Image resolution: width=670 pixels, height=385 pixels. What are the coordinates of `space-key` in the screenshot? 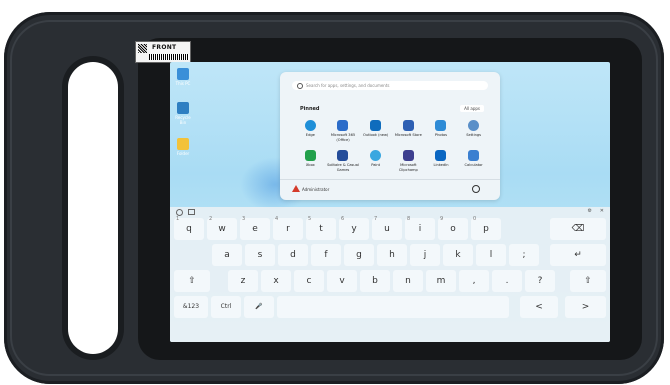 It's located at (393, 307).